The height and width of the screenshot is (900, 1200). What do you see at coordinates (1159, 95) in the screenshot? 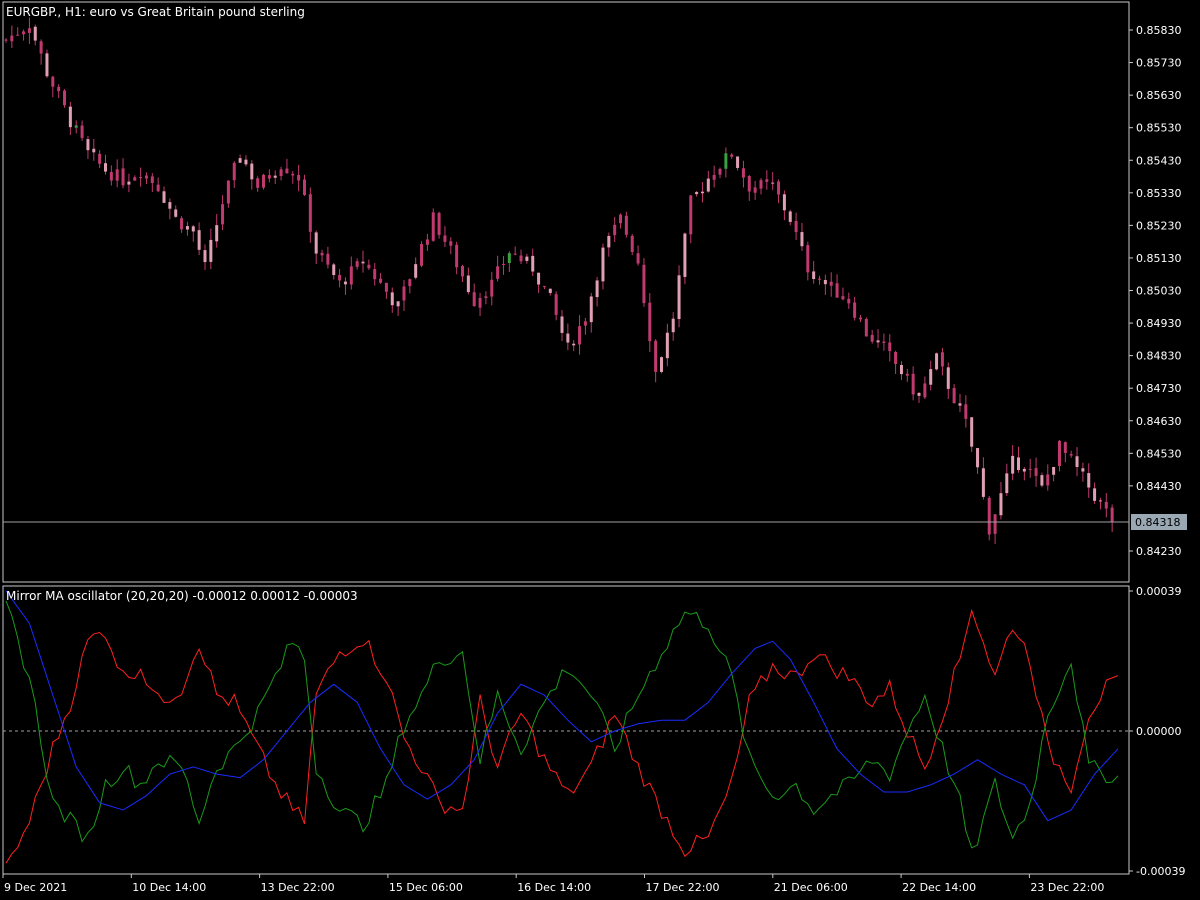
I see `price-tick-label: 0.85630` at bounding box center [1159, 95].